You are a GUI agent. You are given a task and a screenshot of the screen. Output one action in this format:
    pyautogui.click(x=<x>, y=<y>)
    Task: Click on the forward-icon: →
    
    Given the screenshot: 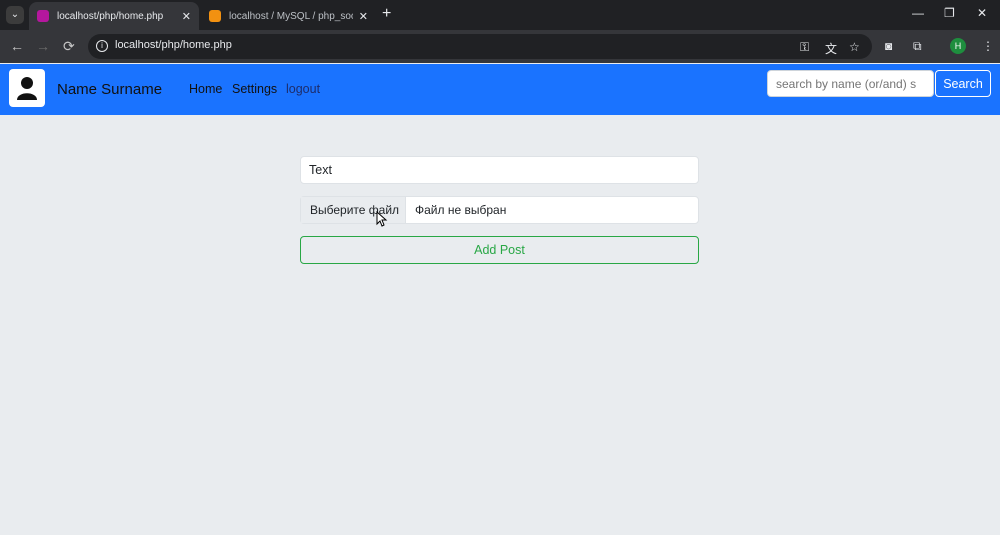 What is the action you would take?
    pyautogui.click(x=43, y=46)
    